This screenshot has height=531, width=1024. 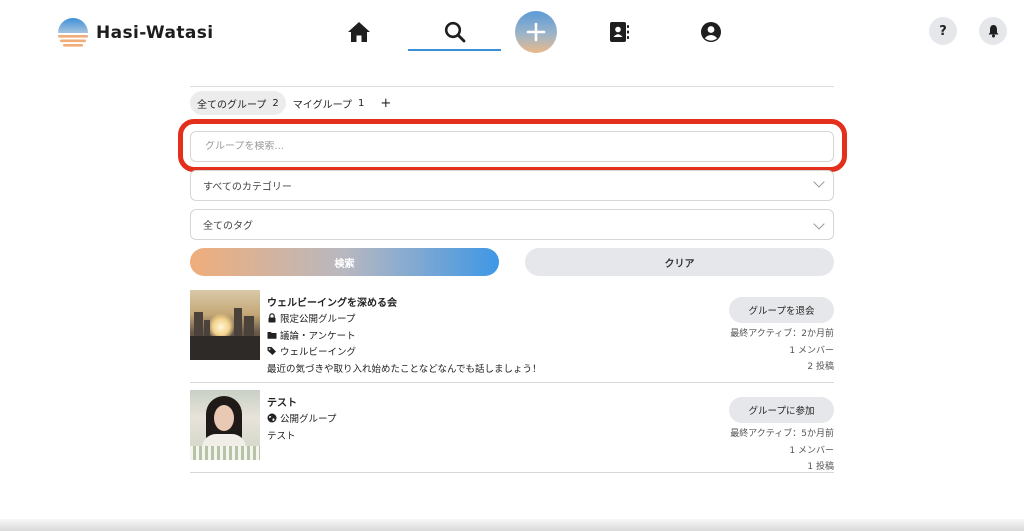 What do you see at coordinates (361, 103) in the screenshot?
I see `tab-count: 1` at bounding box center [361, 103].